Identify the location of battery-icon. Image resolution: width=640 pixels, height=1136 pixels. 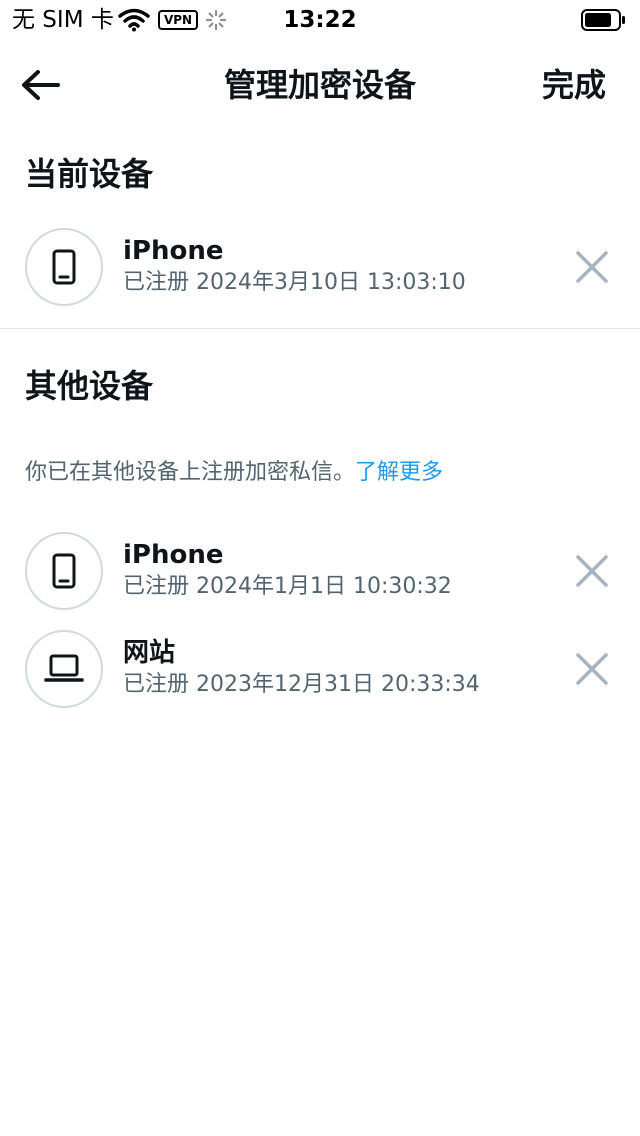
(603, 20).